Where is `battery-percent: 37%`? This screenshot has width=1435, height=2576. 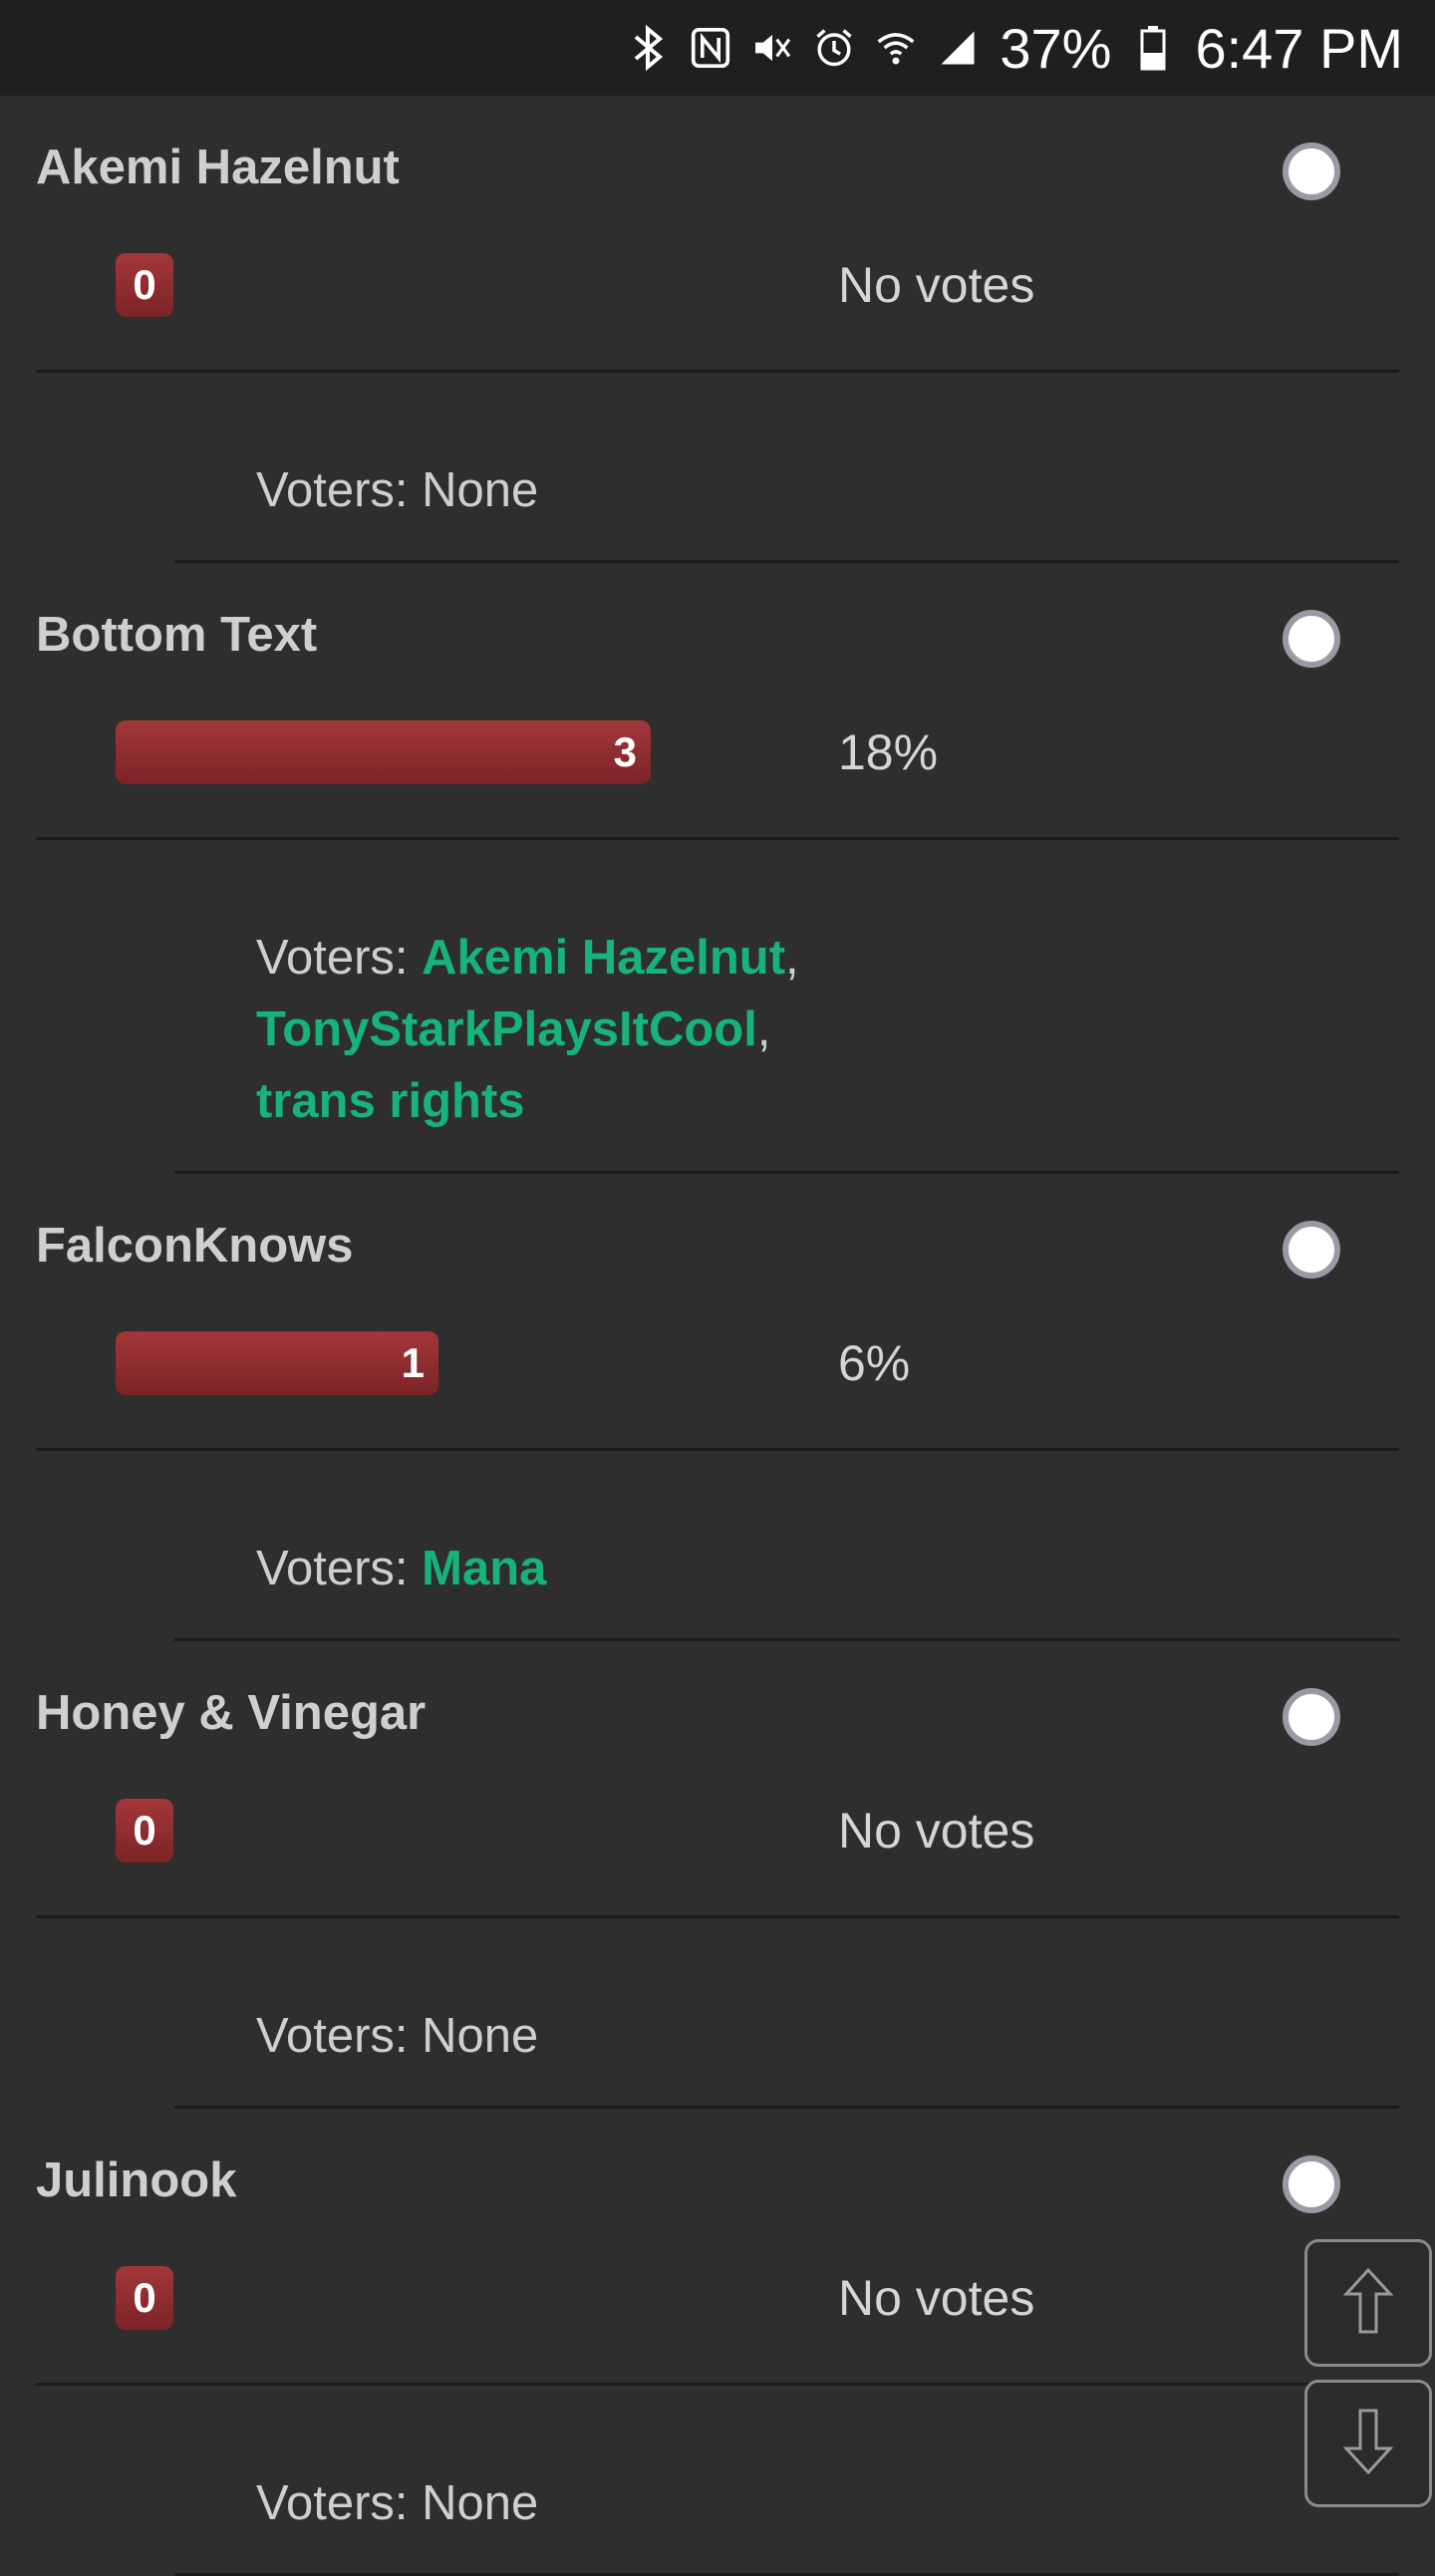
battery-percent: 37% is located at coordinates (1056, 48).